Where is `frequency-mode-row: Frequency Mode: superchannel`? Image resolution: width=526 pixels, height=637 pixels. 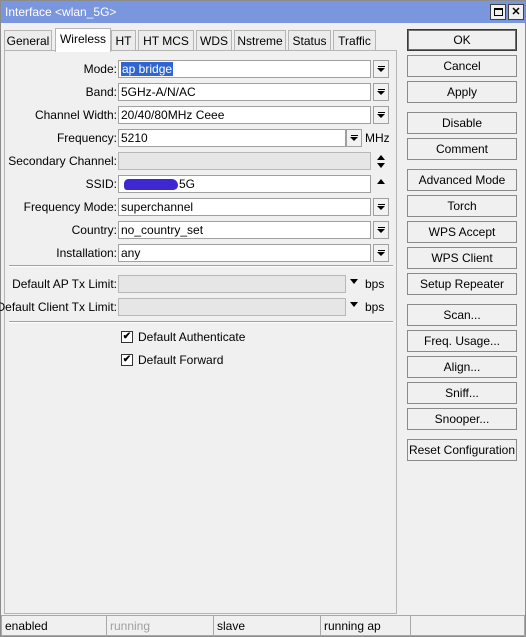
frequency-mode-row: Frequency Mode: superchannel is located at coordinates (201, 208).